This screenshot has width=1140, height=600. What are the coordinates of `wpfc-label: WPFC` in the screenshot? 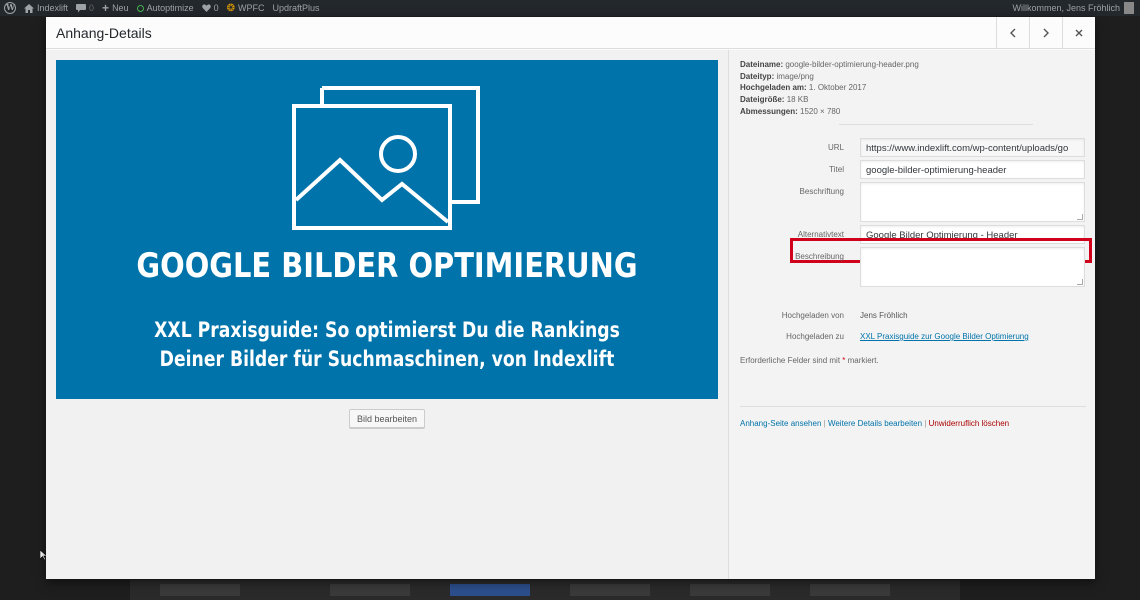 It's located at (251, 8).